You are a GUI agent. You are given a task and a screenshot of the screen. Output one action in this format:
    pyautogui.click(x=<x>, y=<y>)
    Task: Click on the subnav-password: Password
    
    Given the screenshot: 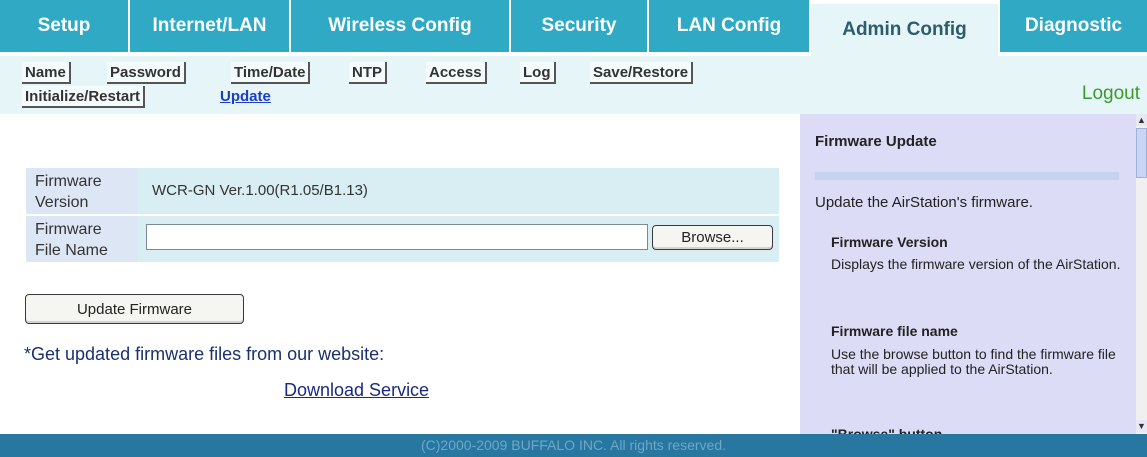 What is the action you would take?
    pyautogui.click(x=146, y=73)
    